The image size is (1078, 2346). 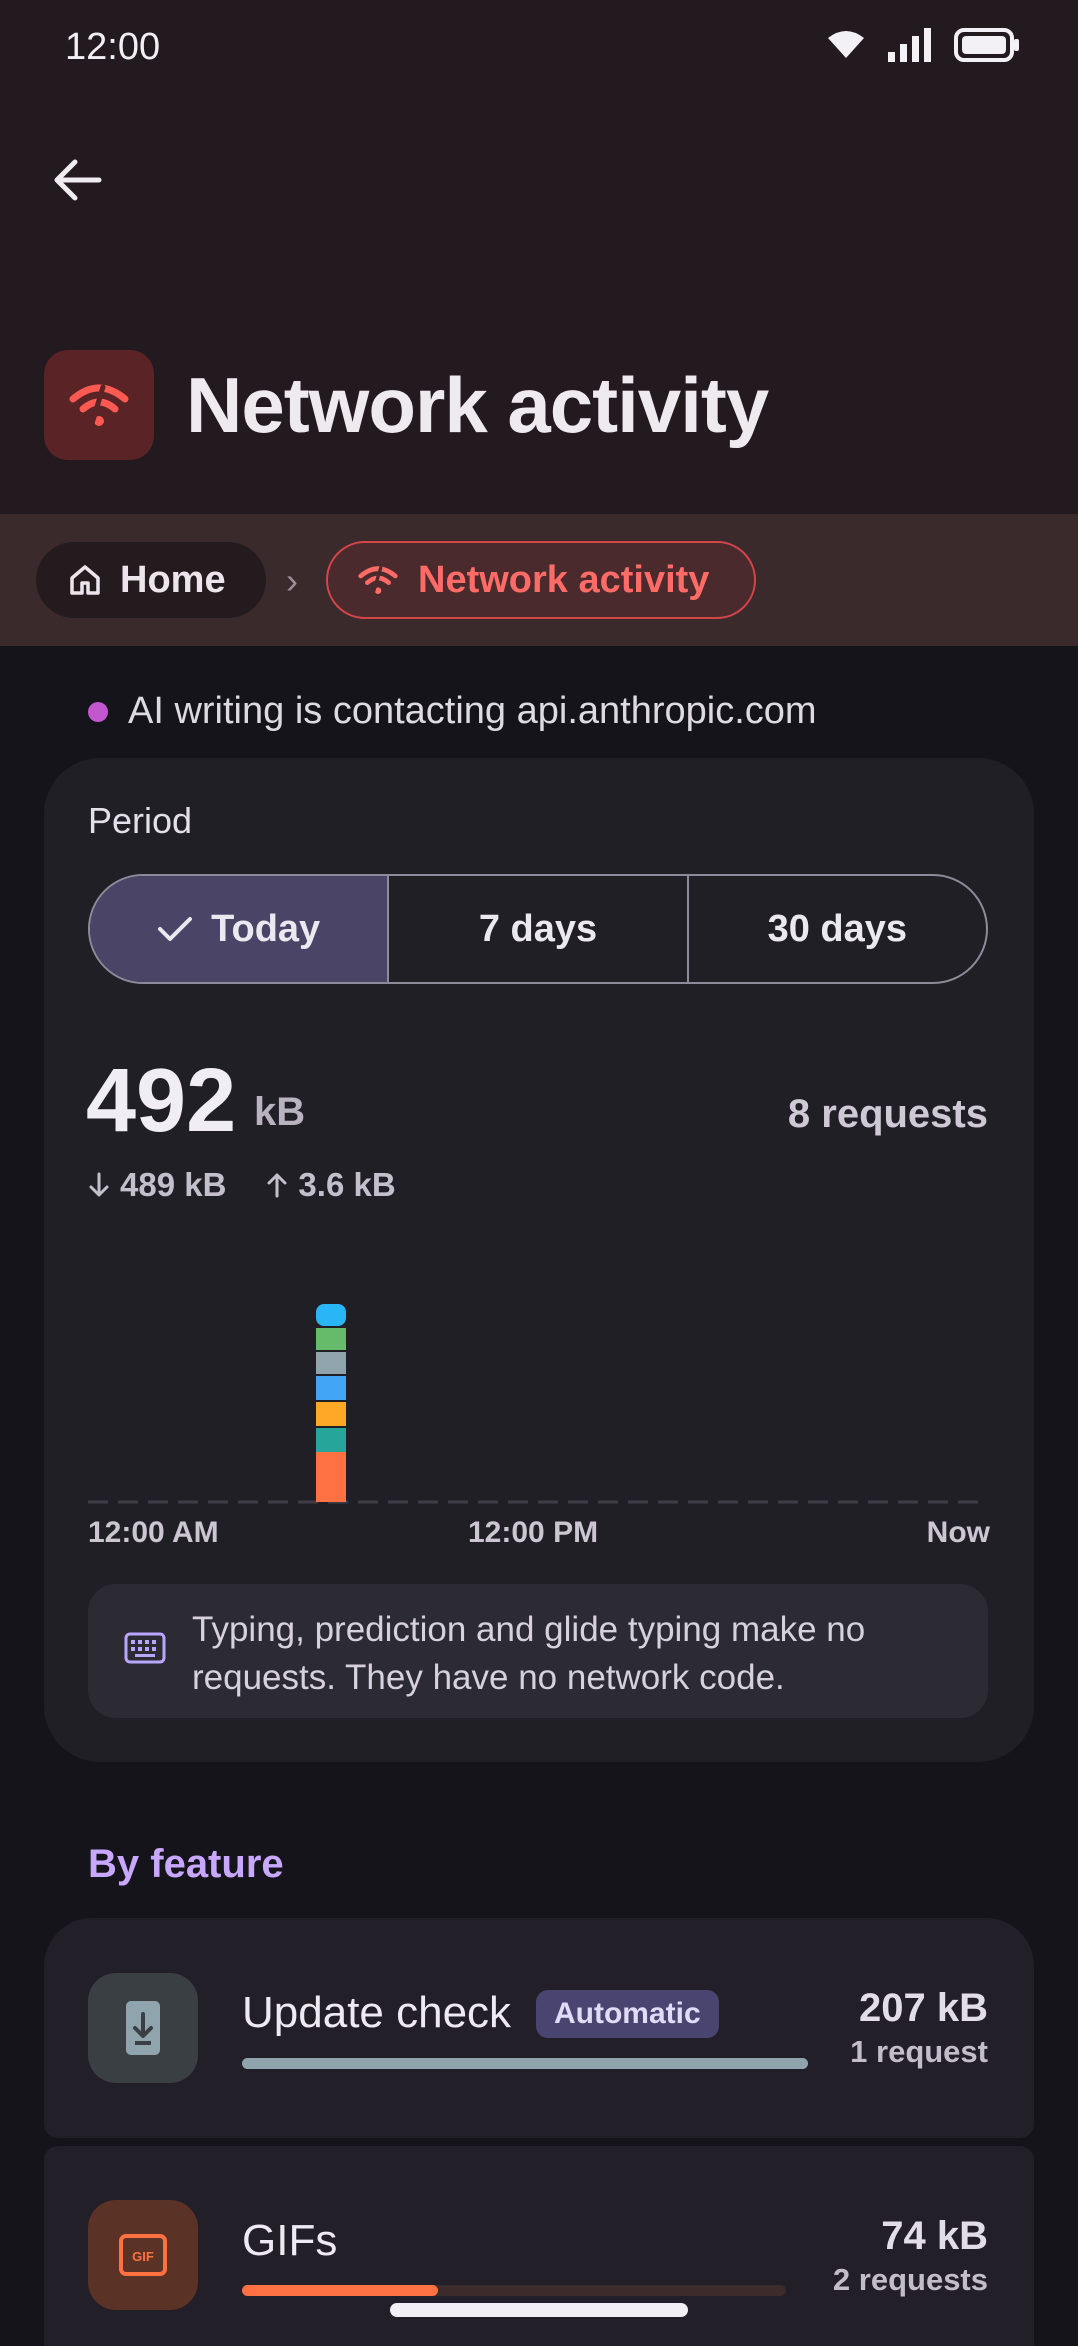 I want to click on gif-icon: GIF, so click(x=143, y=2255).